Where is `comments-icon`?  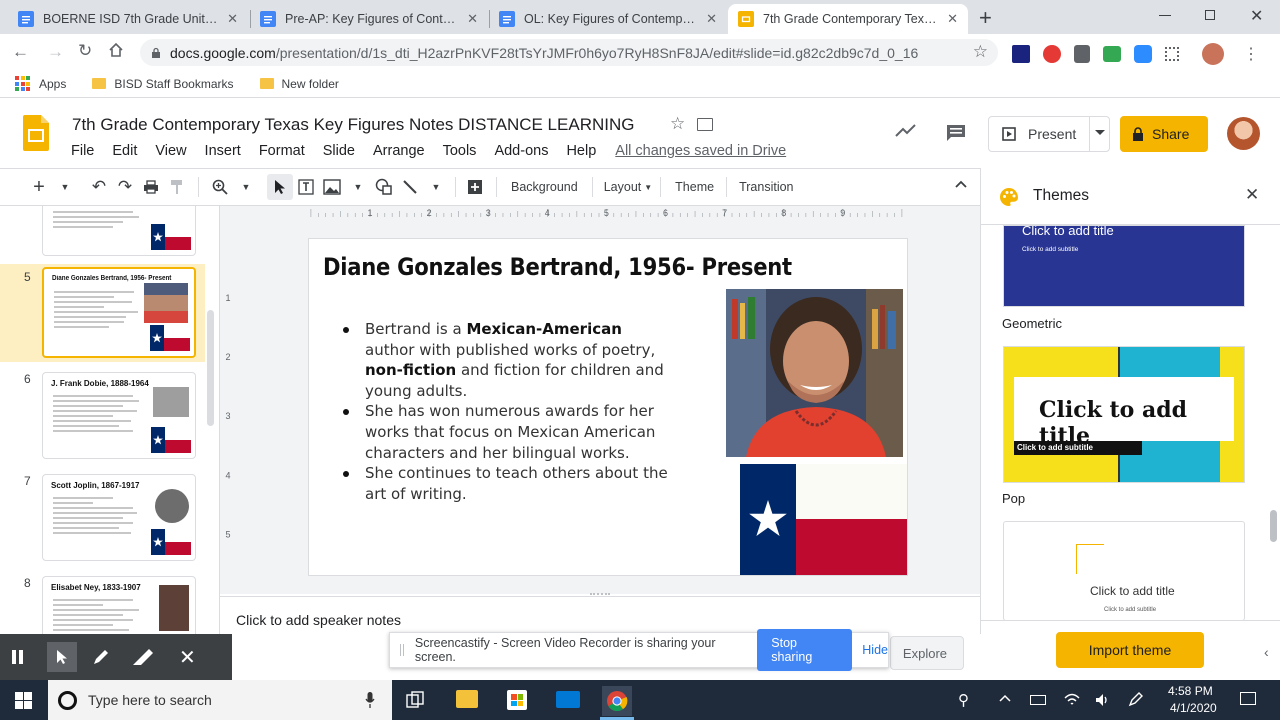 comments-icon is located at coordinates (956, 133).